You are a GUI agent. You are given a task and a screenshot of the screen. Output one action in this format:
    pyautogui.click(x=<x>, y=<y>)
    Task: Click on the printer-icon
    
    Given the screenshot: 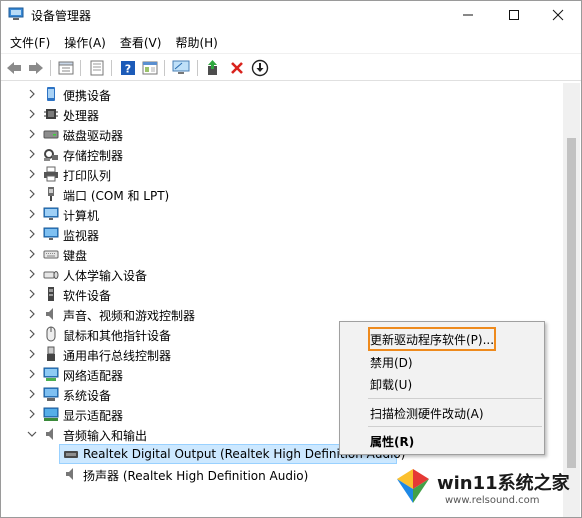 What is the action you would take?
    pyautogui.click(x=51, y=174)
    